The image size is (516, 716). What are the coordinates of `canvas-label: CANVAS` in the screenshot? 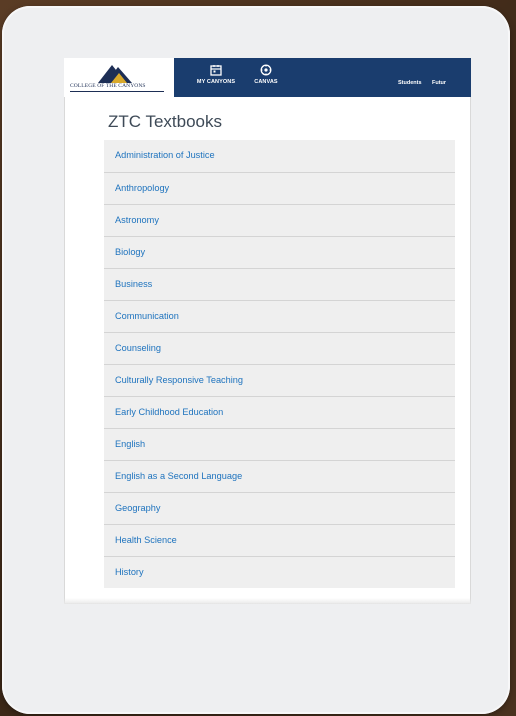 It's located at (266, 82).